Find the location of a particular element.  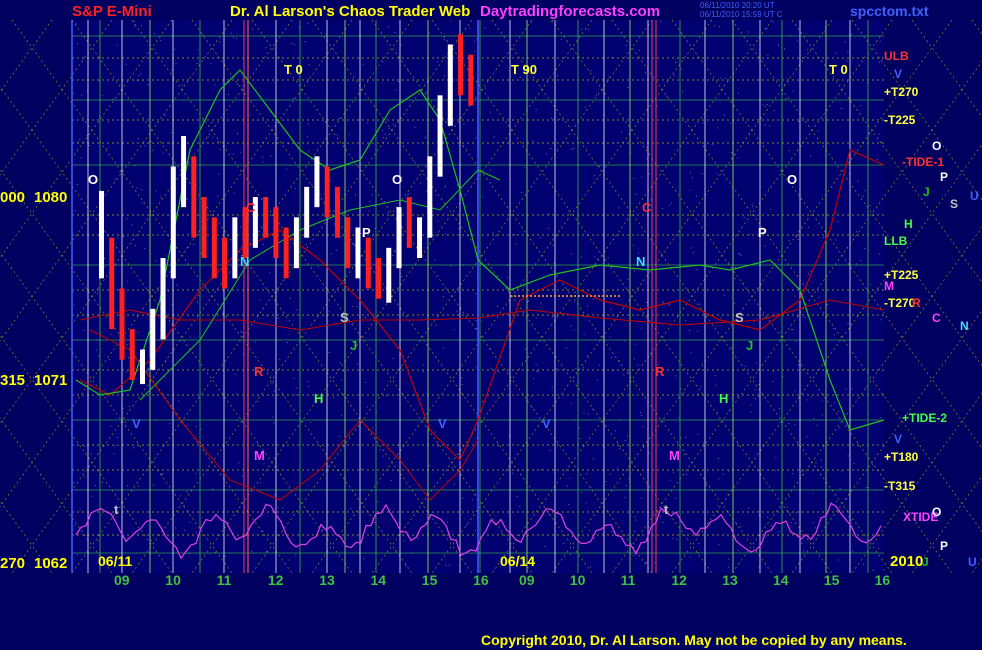

symbol-title: S&P E-Mini is located at coordinates (112, 11).